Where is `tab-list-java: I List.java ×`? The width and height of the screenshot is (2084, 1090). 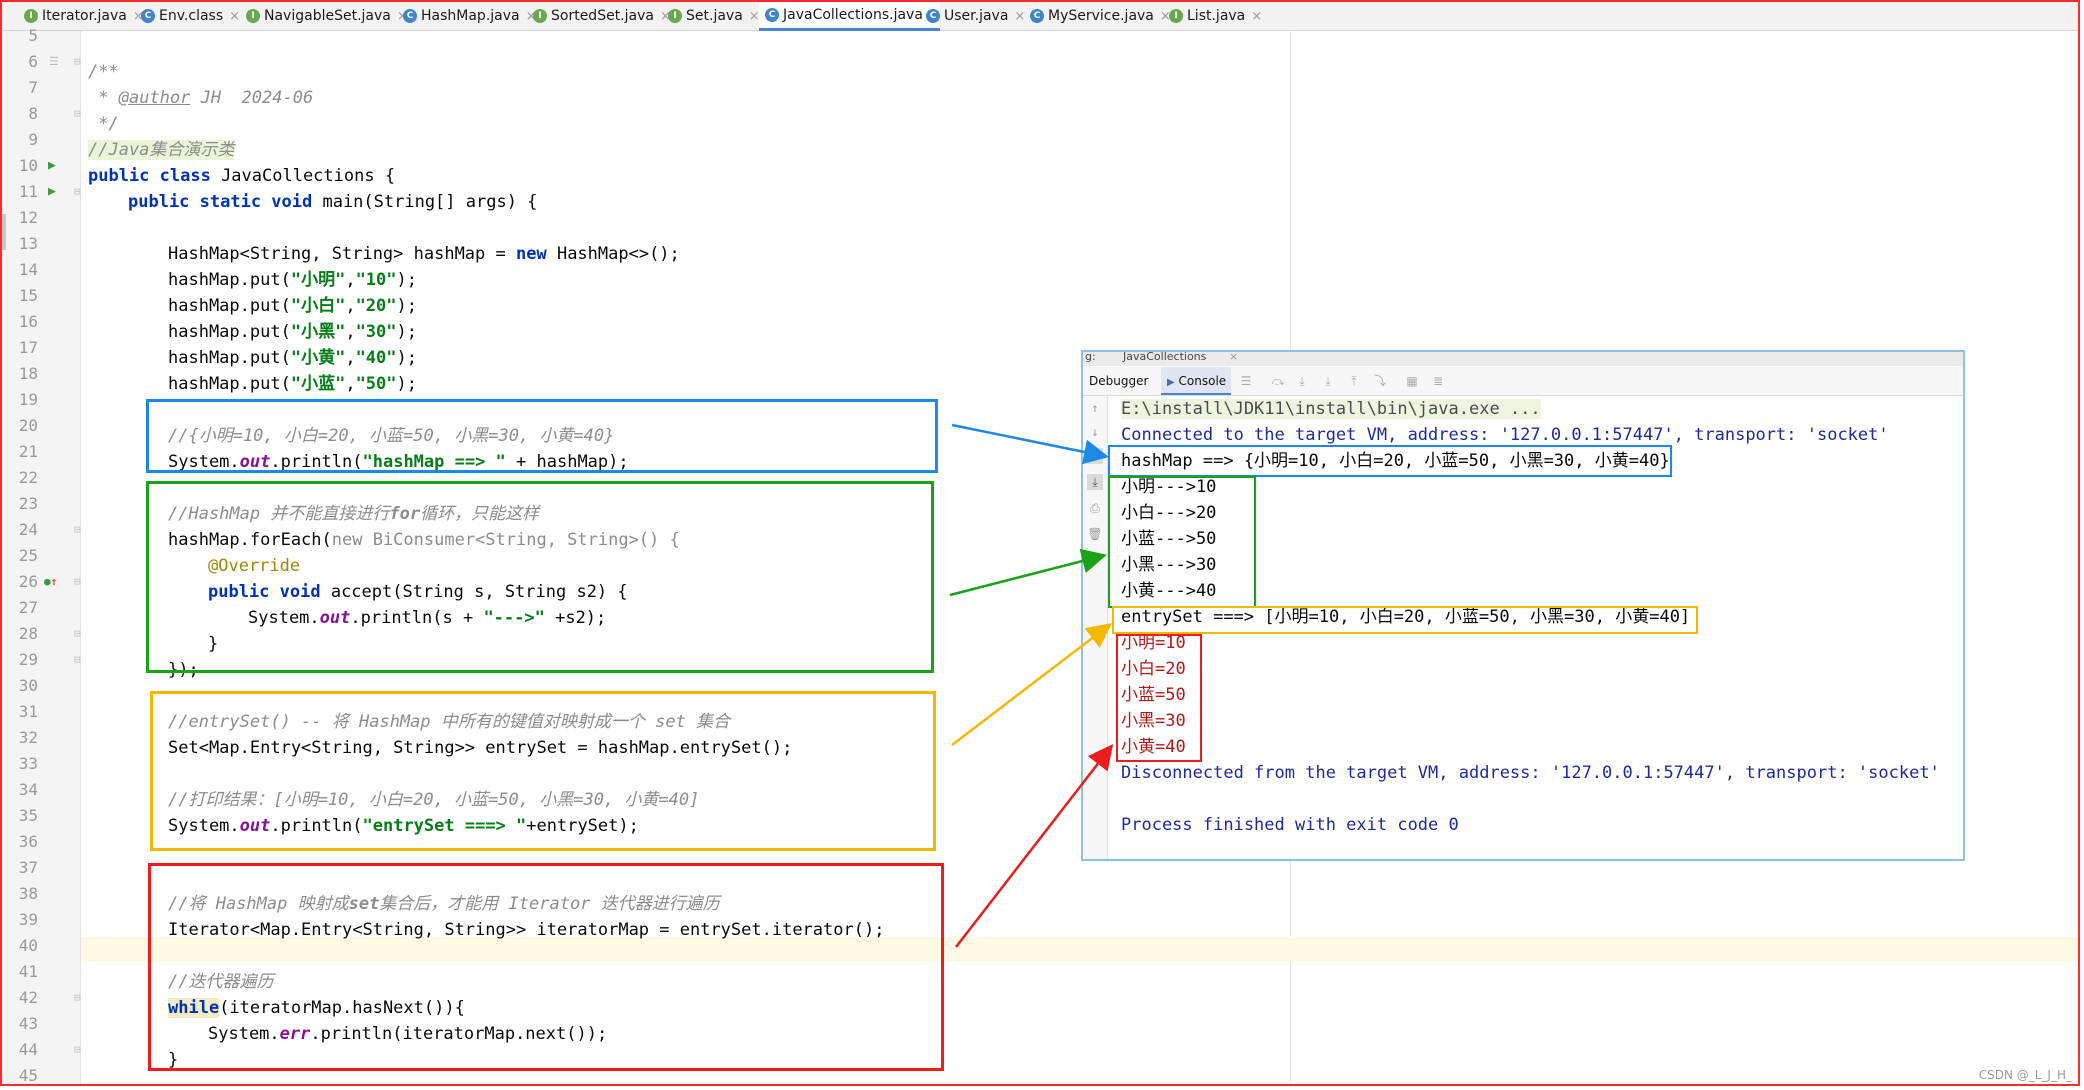
tab-list-java: I List.java × is located at coordinates (1212, 16).